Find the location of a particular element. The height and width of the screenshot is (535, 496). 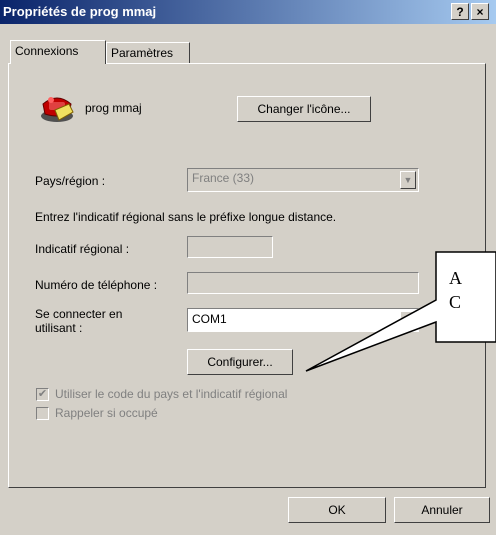

callout-text-line1: A is located at coordinates (455, 278).